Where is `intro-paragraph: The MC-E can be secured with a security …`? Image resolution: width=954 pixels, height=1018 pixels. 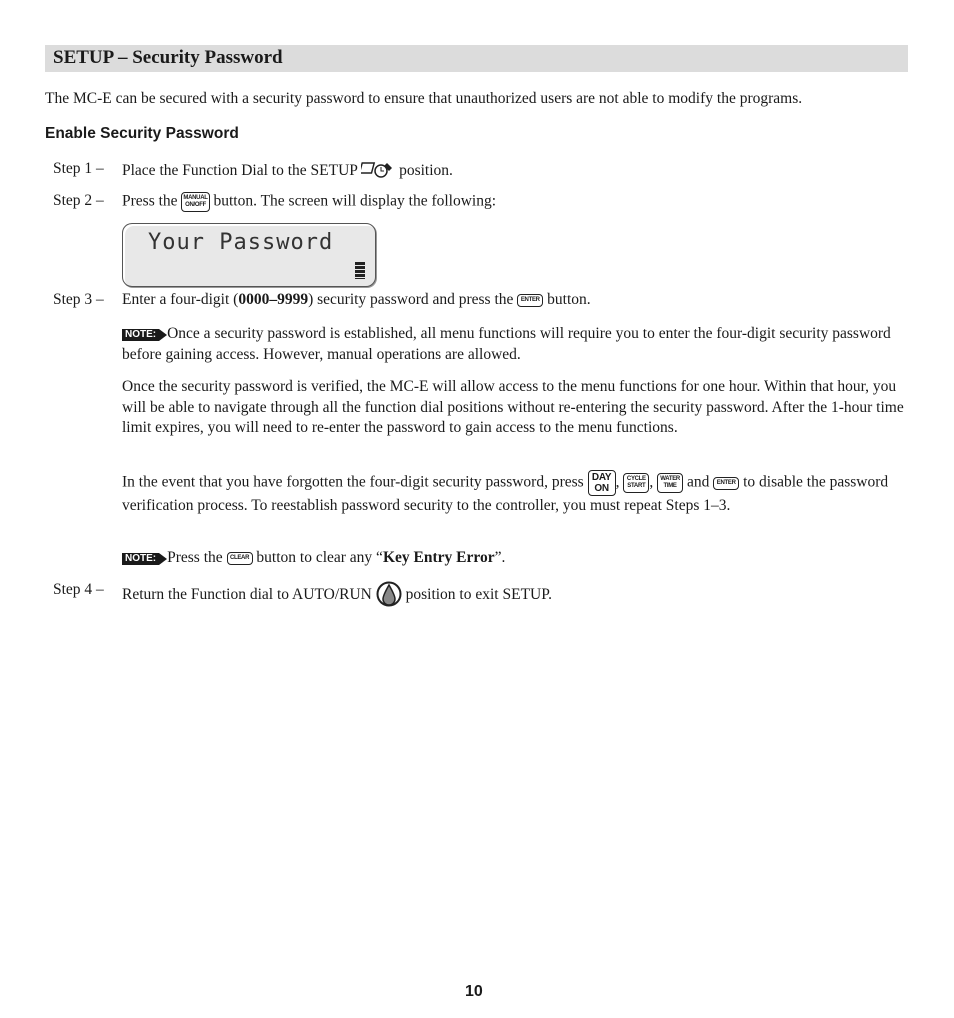
intro-paragraph: The MC-E can be secured with a security … is located at coordinates (424, 98).